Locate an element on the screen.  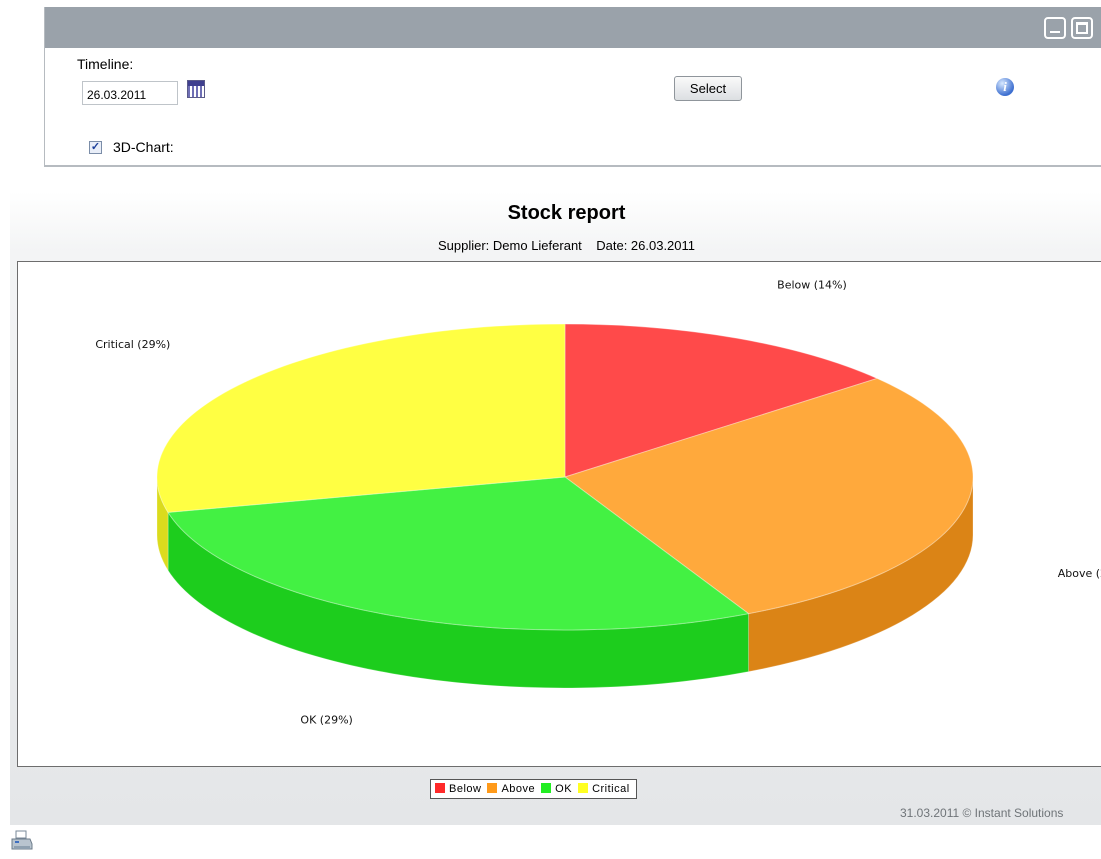
slice-label-critical: Critical (29%) is located at coordinates (132, 344).